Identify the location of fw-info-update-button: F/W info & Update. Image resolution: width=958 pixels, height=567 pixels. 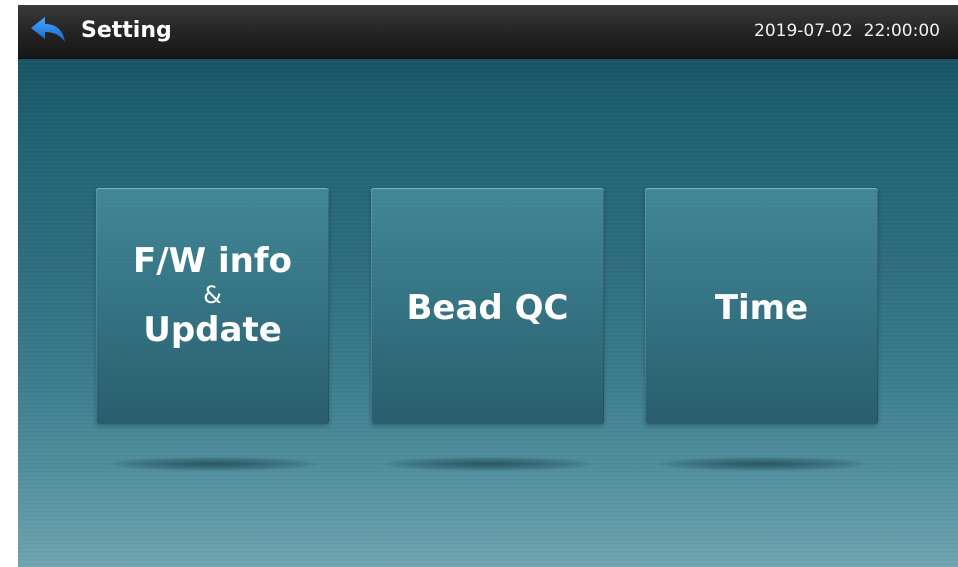
(212, 306).